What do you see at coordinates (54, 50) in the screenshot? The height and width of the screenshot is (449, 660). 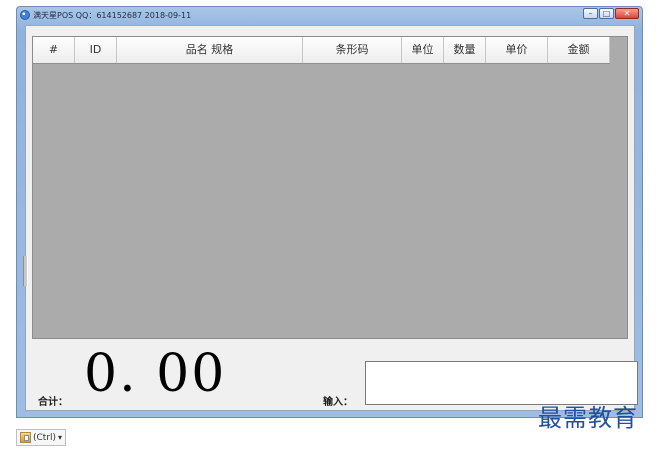 I see `column-header-0: #` at bounding box center [54, 50].